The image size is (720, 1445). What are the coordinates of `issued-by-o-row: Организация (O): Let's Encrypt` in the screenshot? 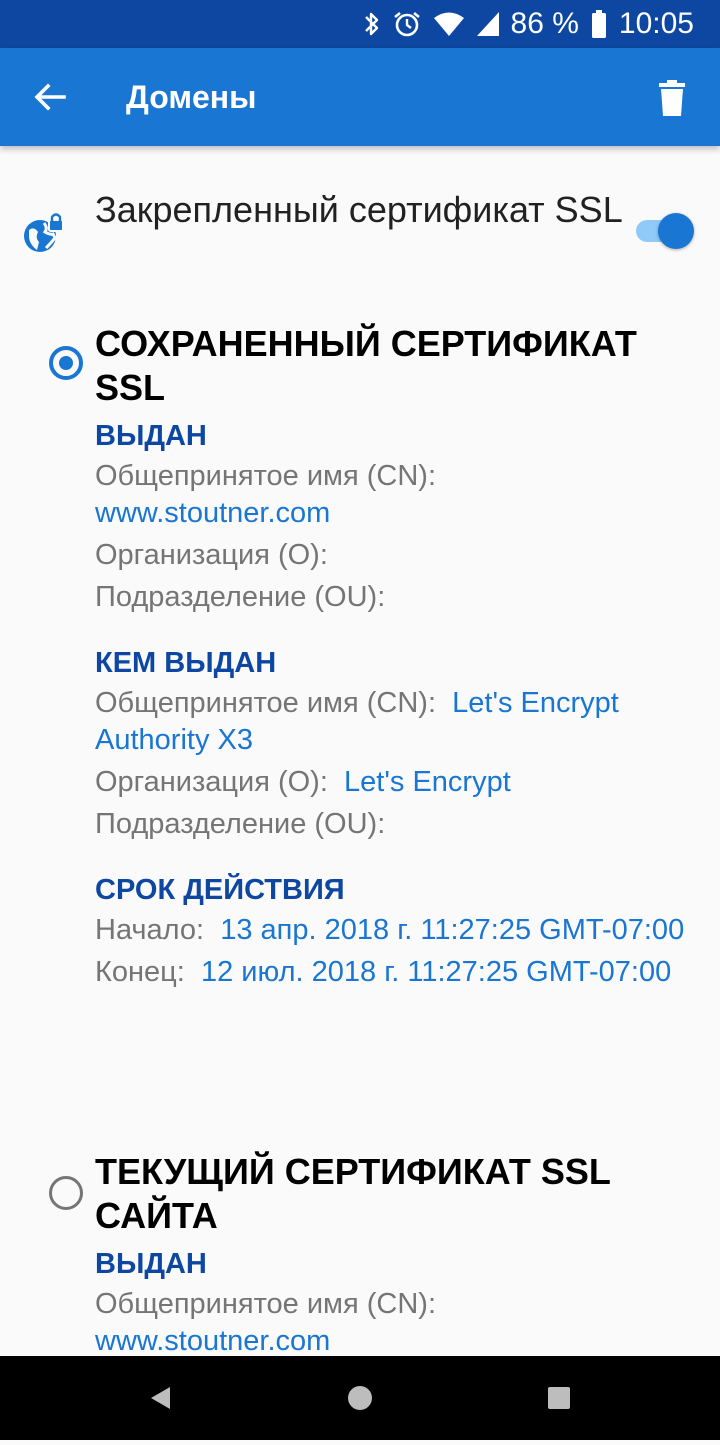 It's located at (395, 782).